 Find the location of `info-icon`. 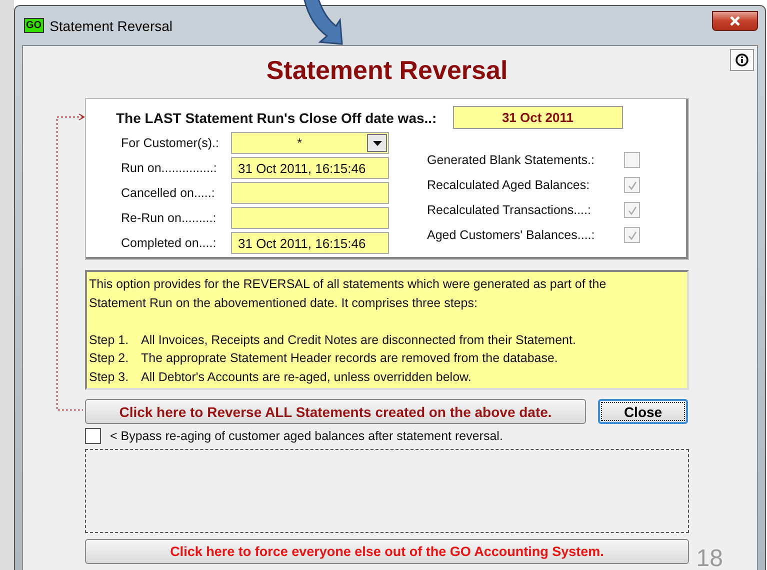

info-icon is located at coordinates (742, 60).